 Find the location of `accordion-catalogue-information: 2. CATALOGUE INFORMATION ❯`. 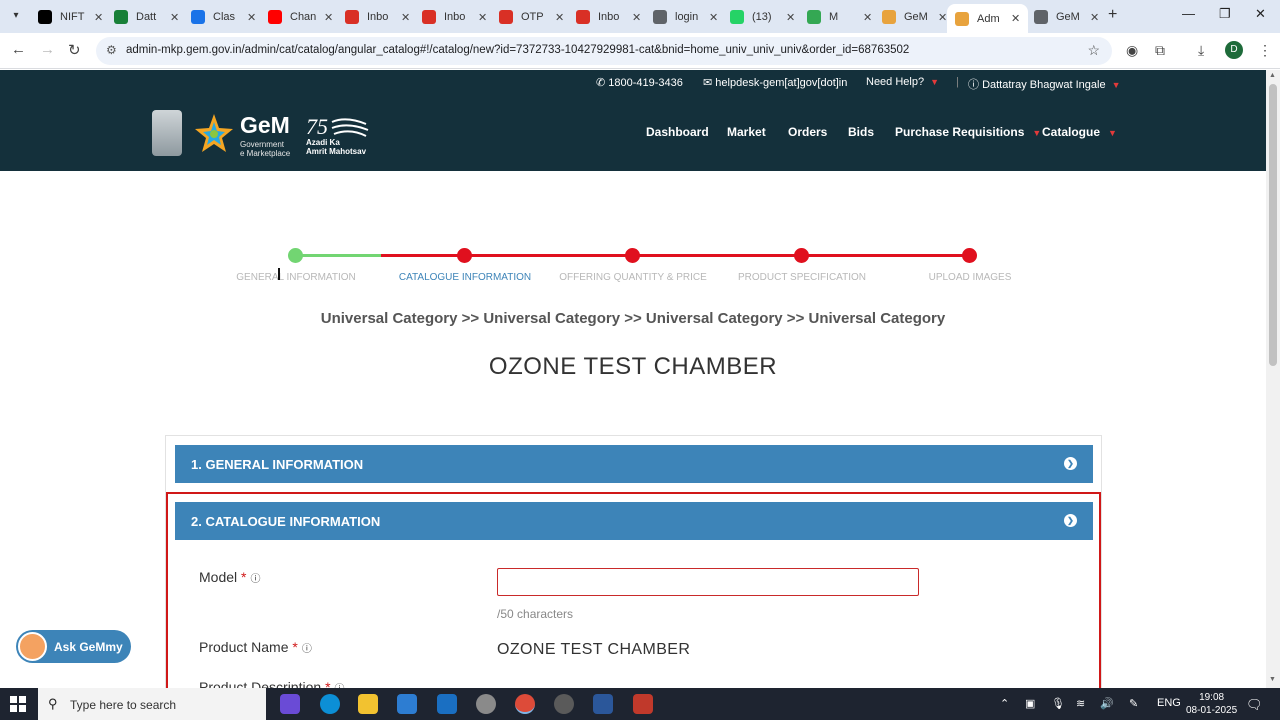

accordion-catalogue-information: 2. CATALOGUE INFORMATION ❯ is located at coordinates (634, 521).